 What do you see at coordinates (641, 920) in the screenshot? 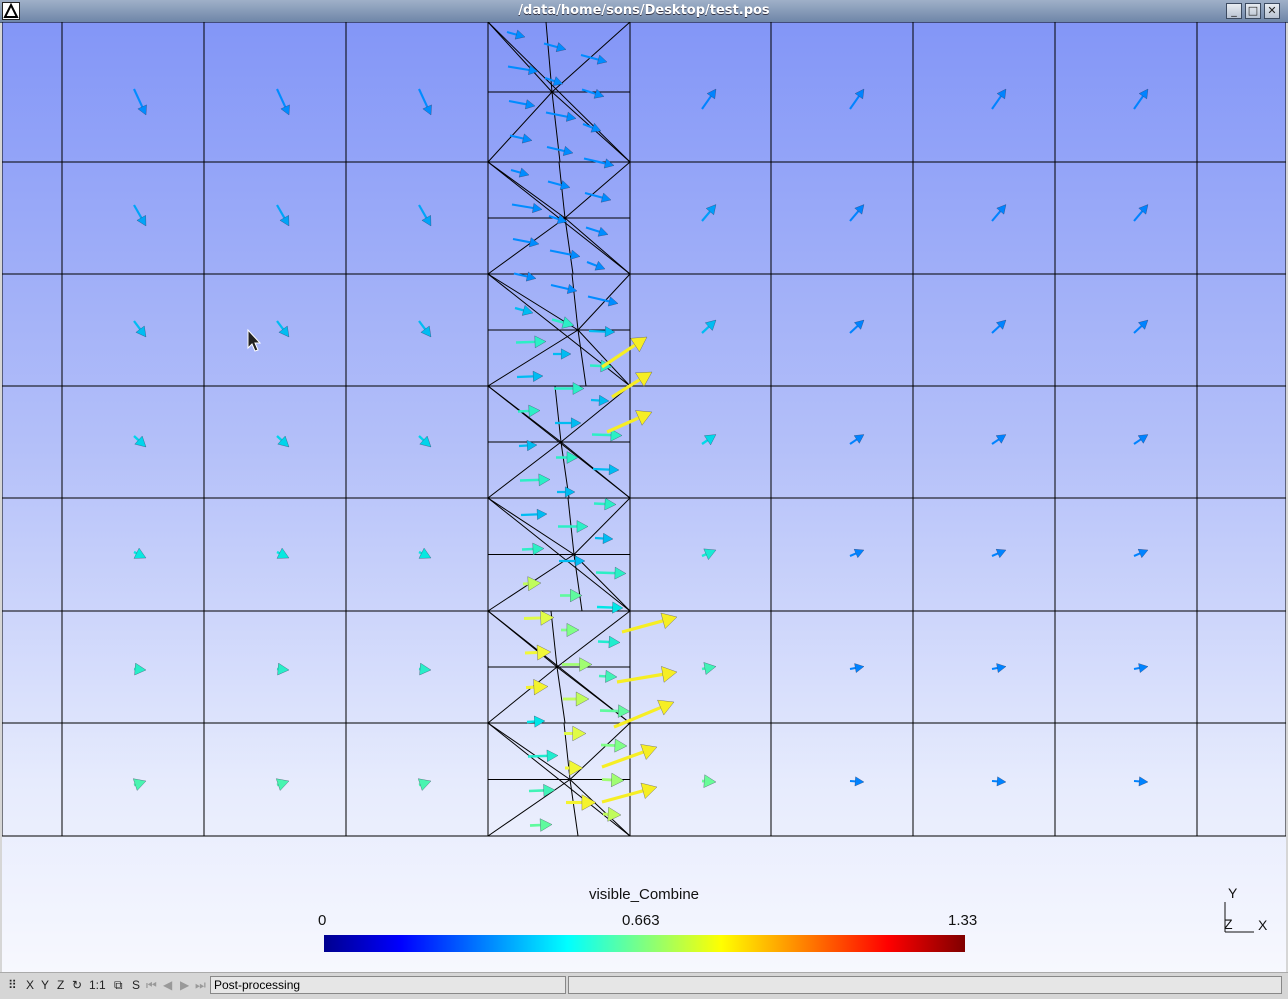
I see `scale-mid-label: 0.663` at bounding box center [641, 920].